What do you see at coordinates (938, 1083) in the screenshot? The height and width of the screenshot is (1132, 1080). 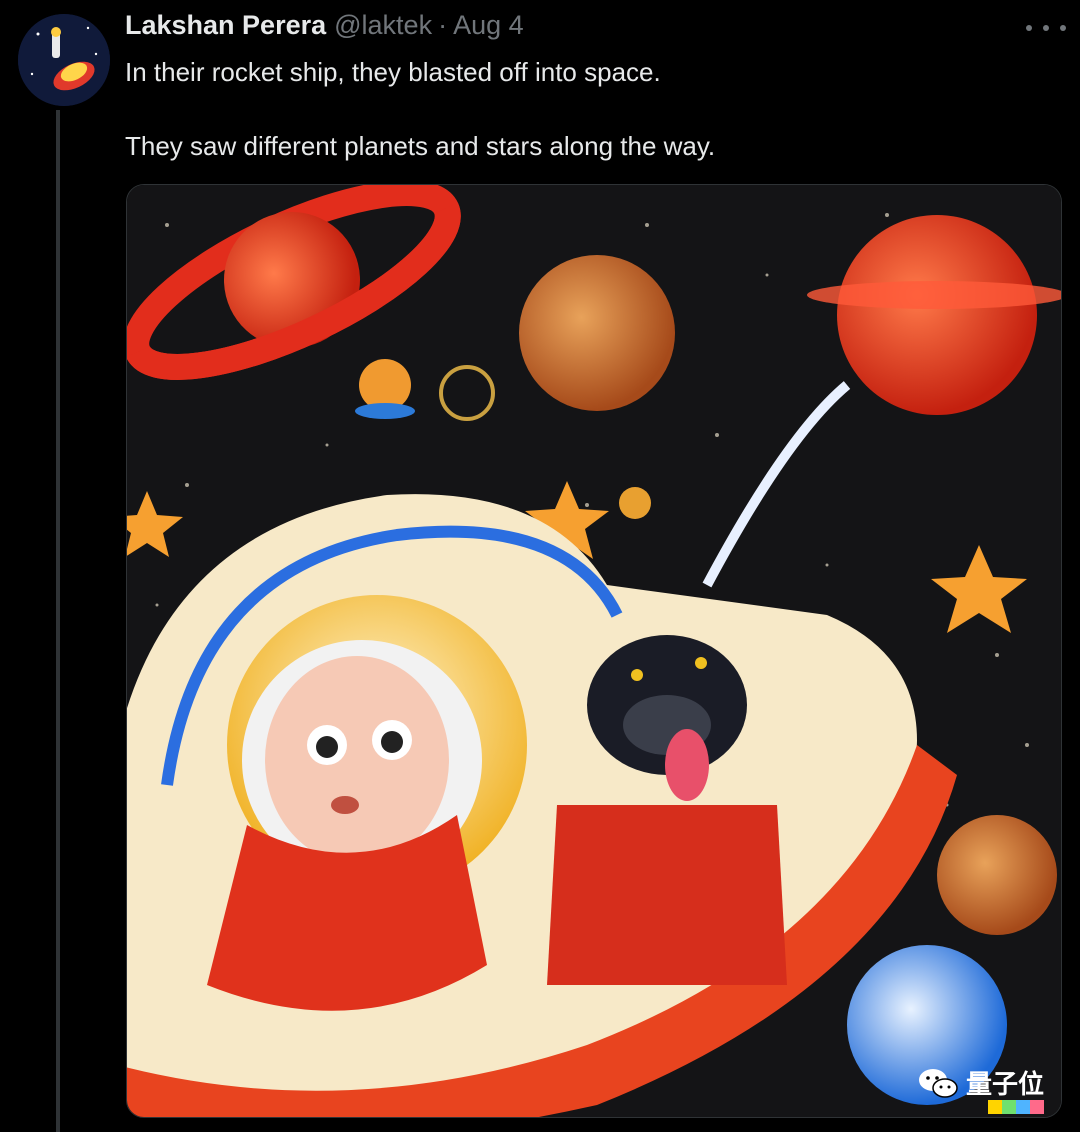 I see `wechat-icon` at bounding box center [938, 1083].